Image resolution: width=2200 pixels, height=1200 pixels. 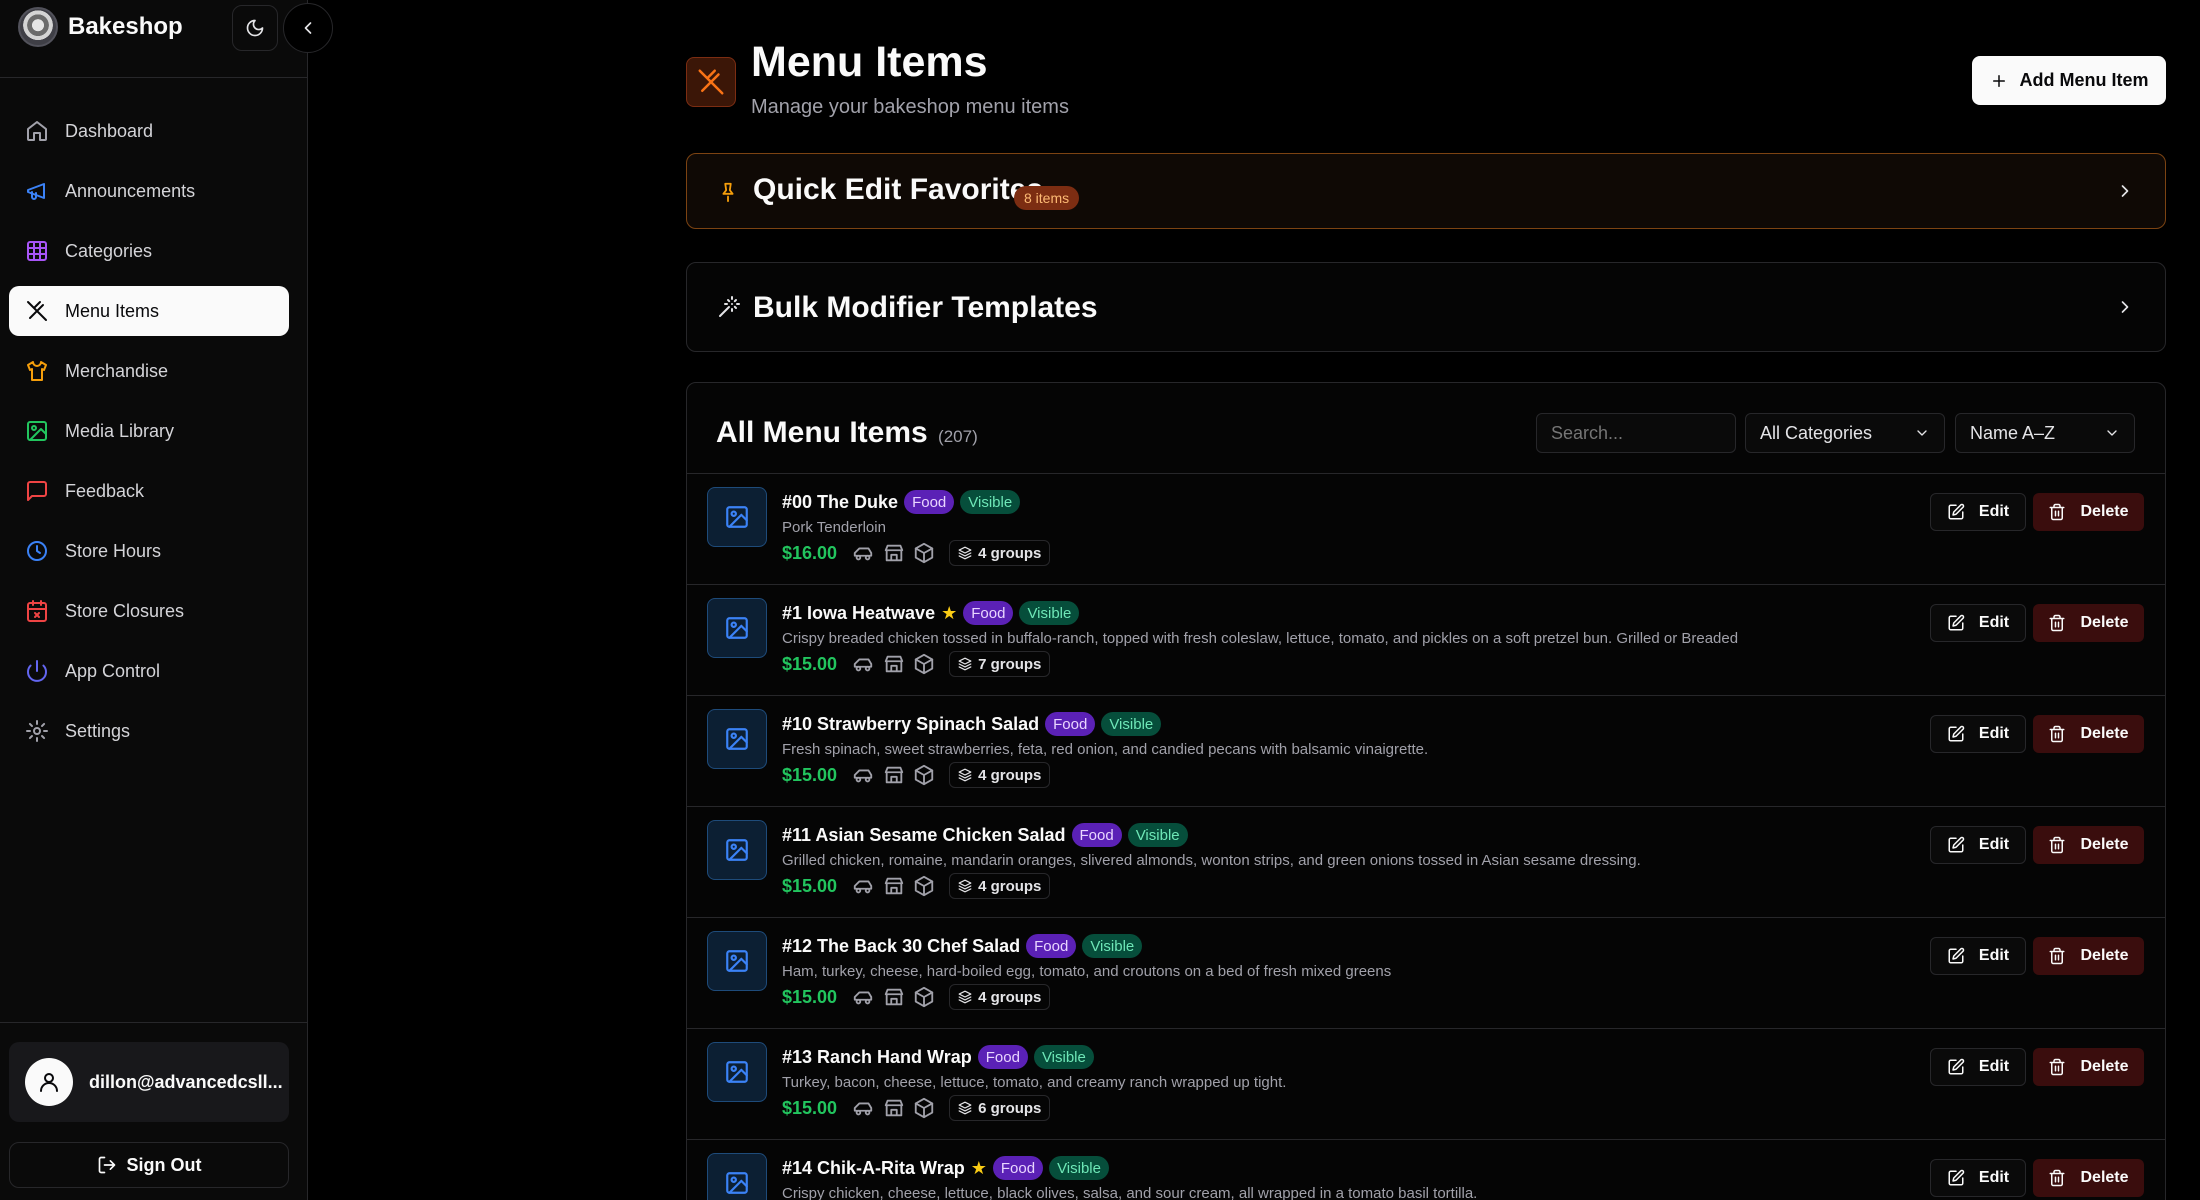 I want to click on megaphone-icon, so click(x=36, y=191).